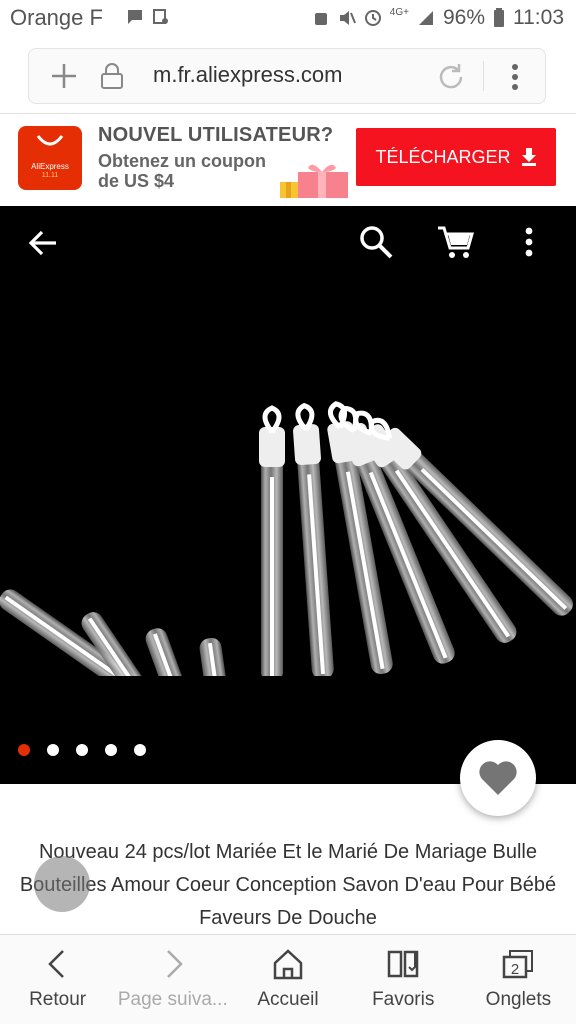  Describe the element at coordinates (55, 964) in the screenshot. I see `chevron-left-icon` at that location.